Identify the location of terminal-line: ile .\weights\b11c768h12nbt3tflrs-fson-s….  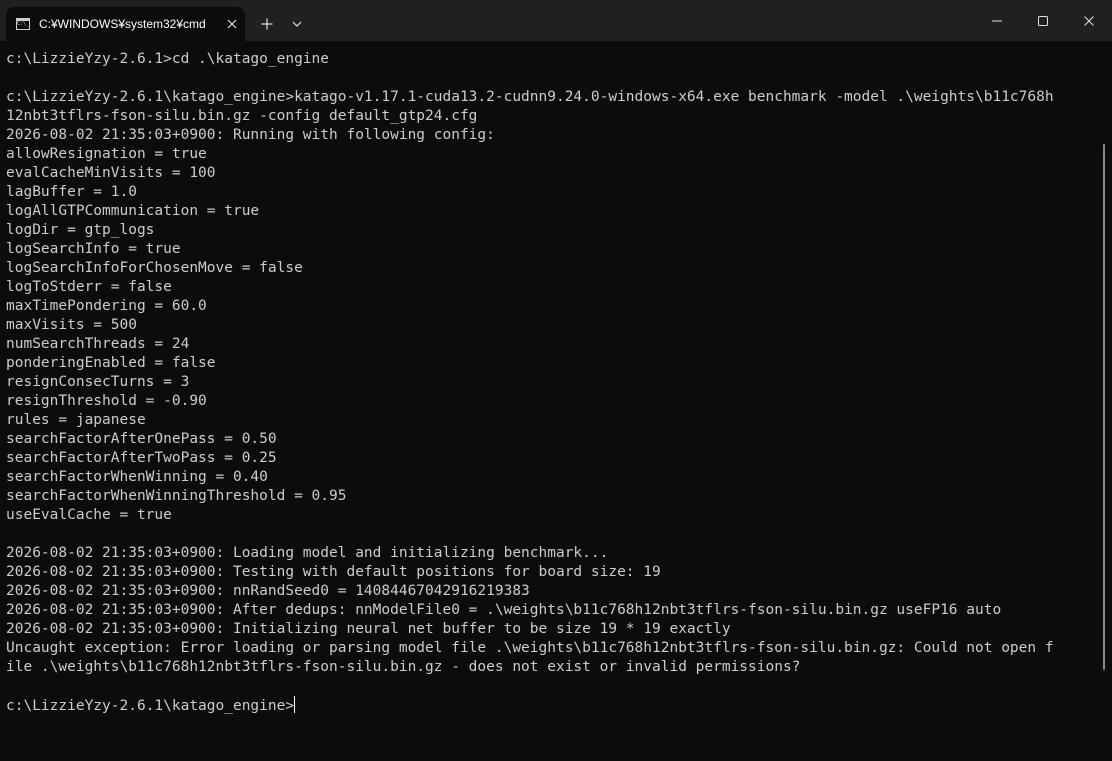
(403, 667).